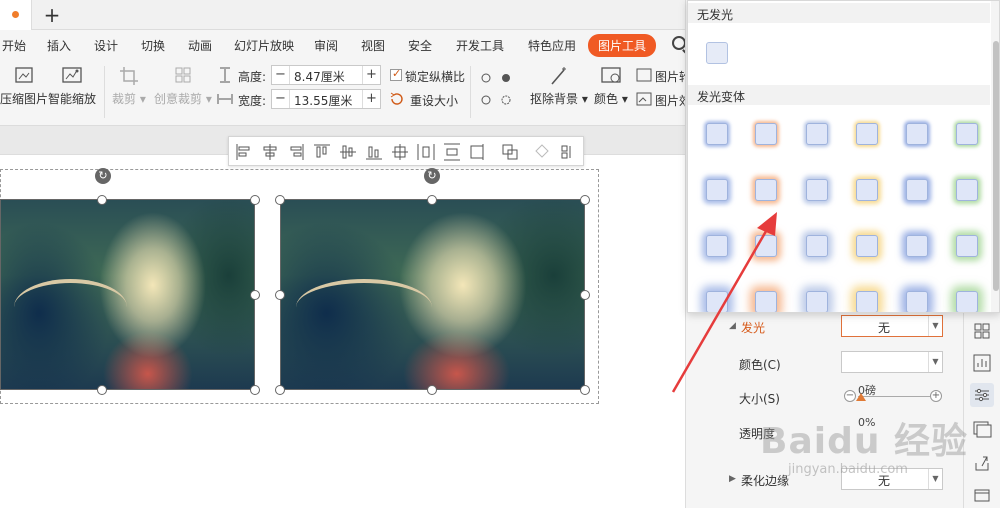 Image resolution: width=1000 pixels, height=508 pixels. Describe the element at coordinates (892, 362) in the screenshot. I see `glow-color-select: ▼` at that location.